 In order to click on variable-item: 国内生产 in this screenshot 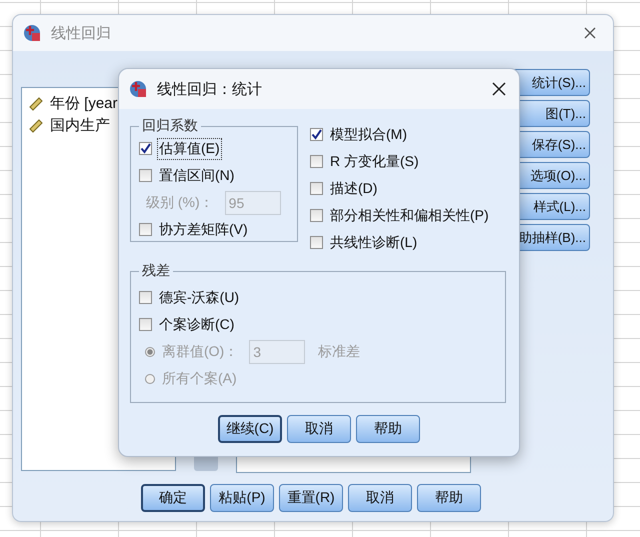, I will do `click(80, 125)`.